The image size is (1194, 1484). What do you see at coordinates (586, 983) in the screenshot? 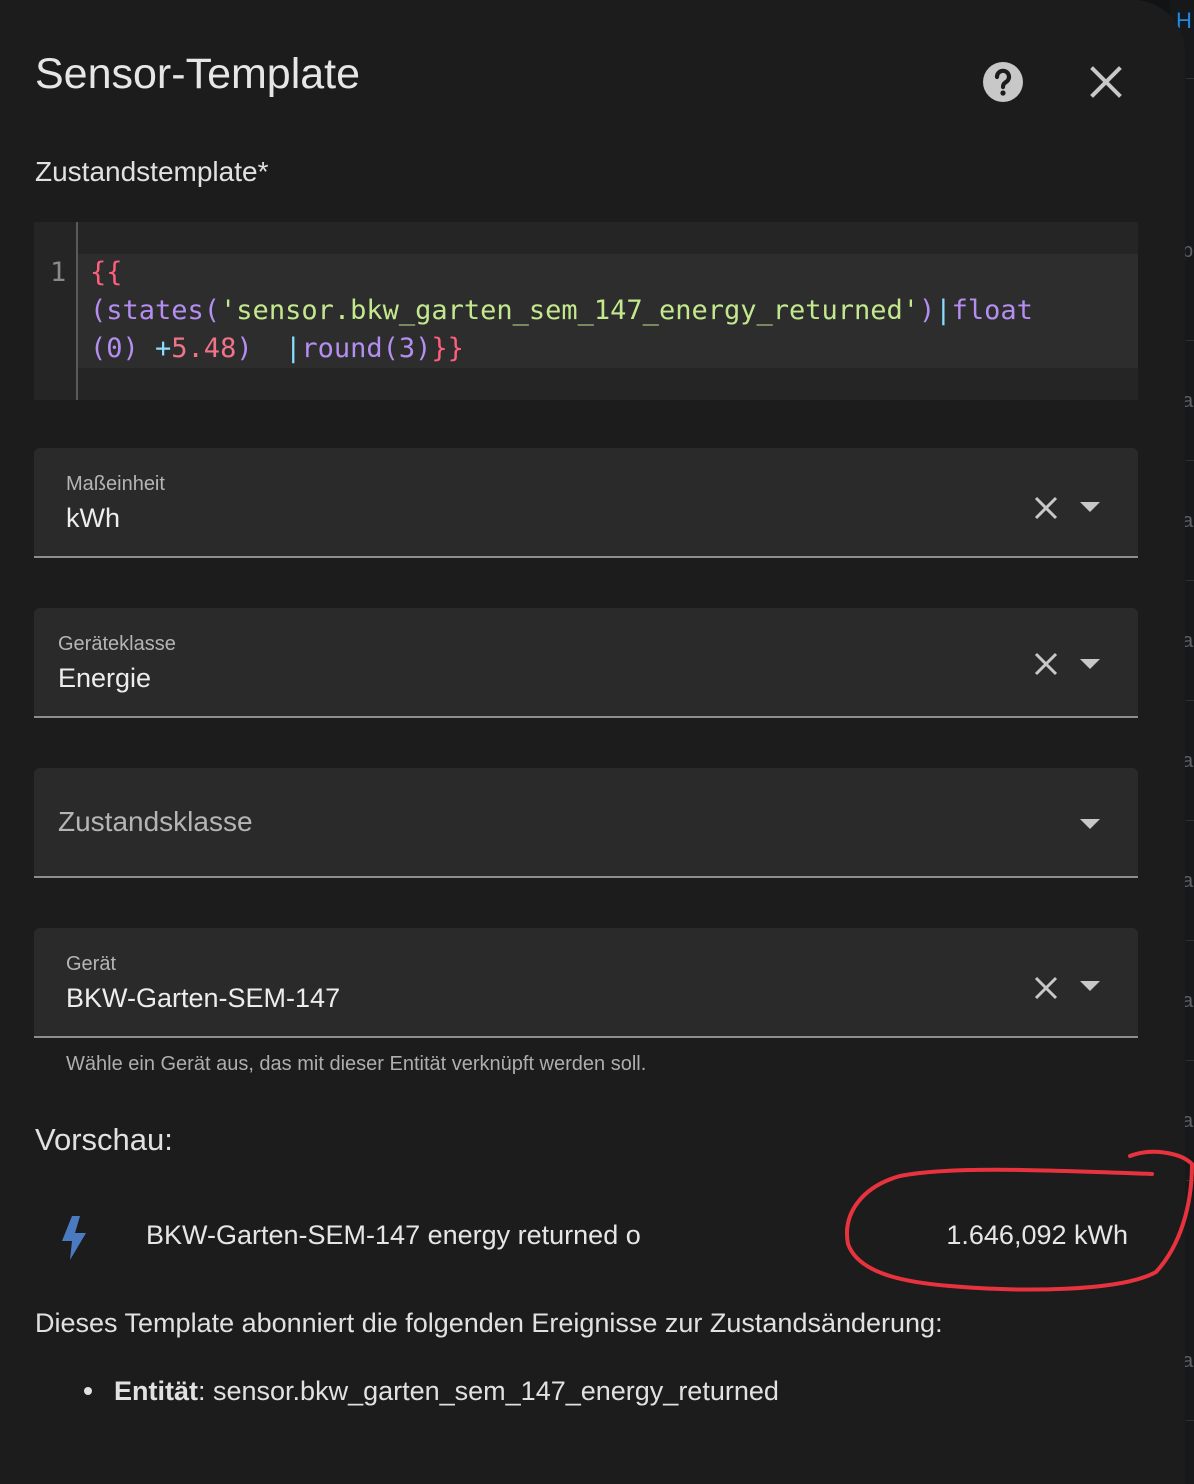
I see `device-select: Gerät BKW-Garten-SEM-147` at bounding box center [586, 983].